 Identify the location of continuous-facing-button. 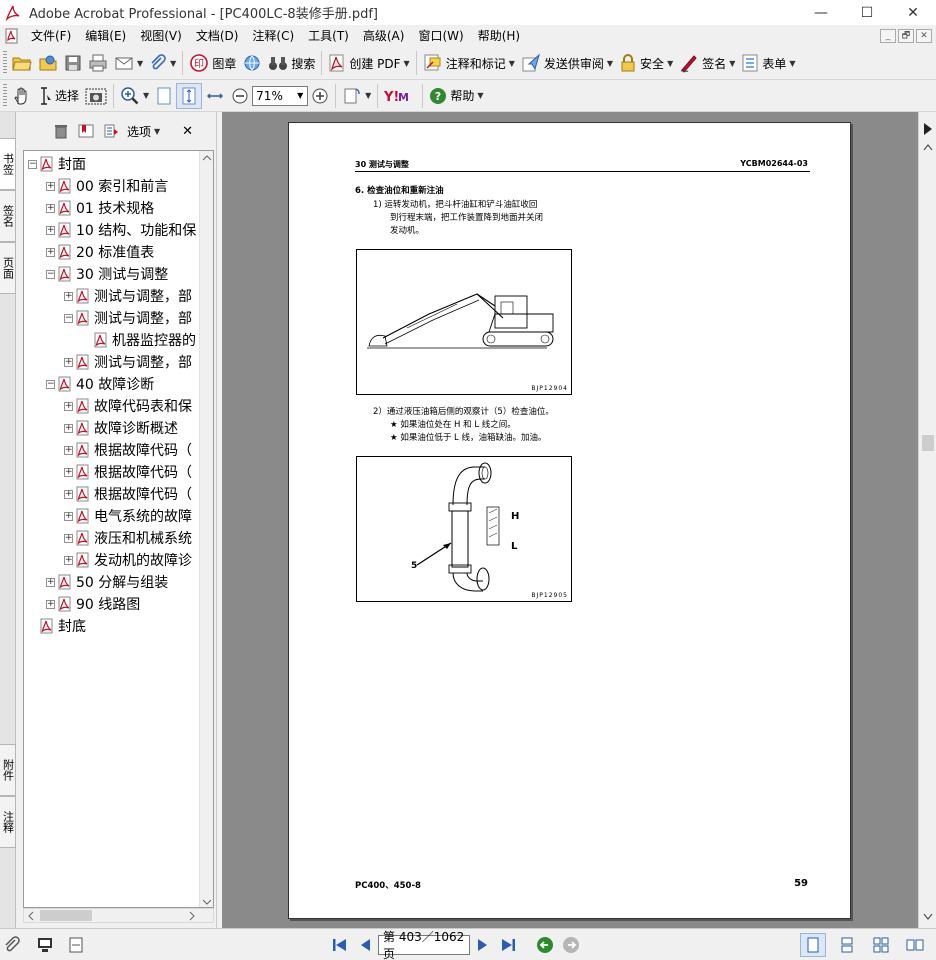
(881, 945).